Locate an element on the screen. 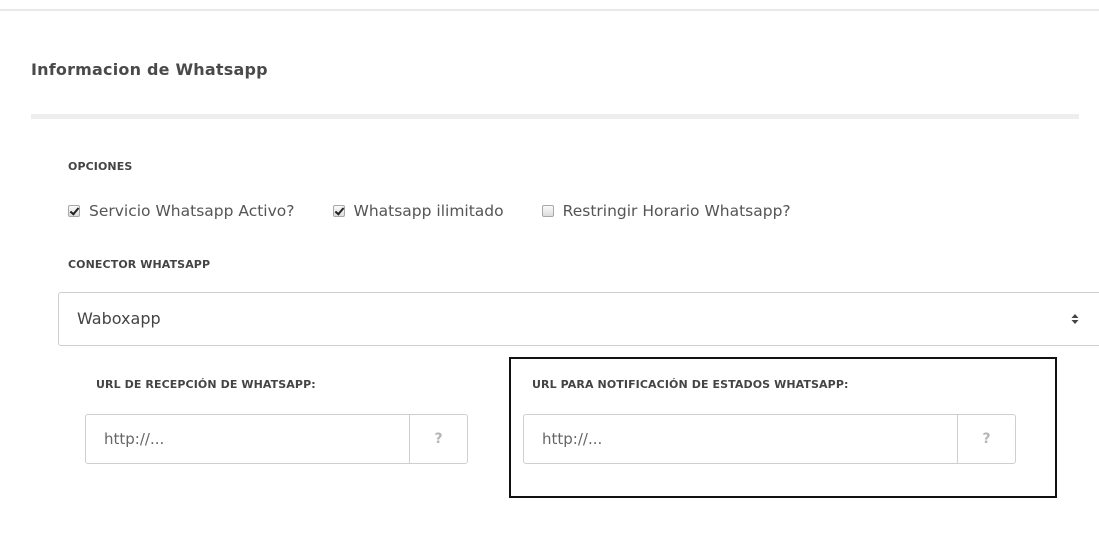  checkbox-label: Whatsapp ilimitado is located at coordinates (428, 211).